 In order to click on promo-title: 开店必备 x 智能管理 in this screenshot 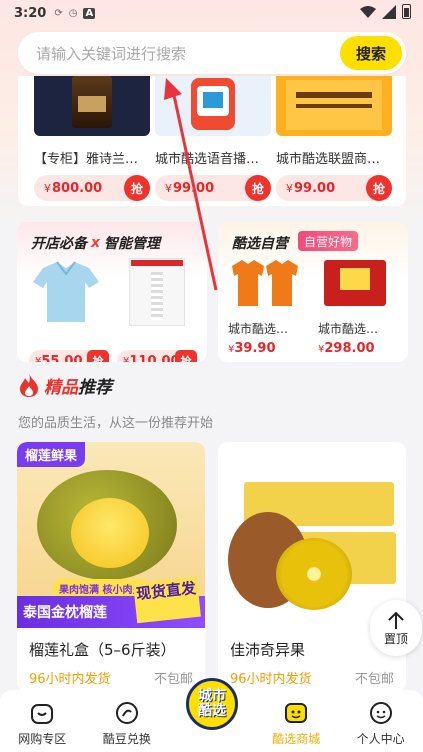, I will do `click(95, 243)`.